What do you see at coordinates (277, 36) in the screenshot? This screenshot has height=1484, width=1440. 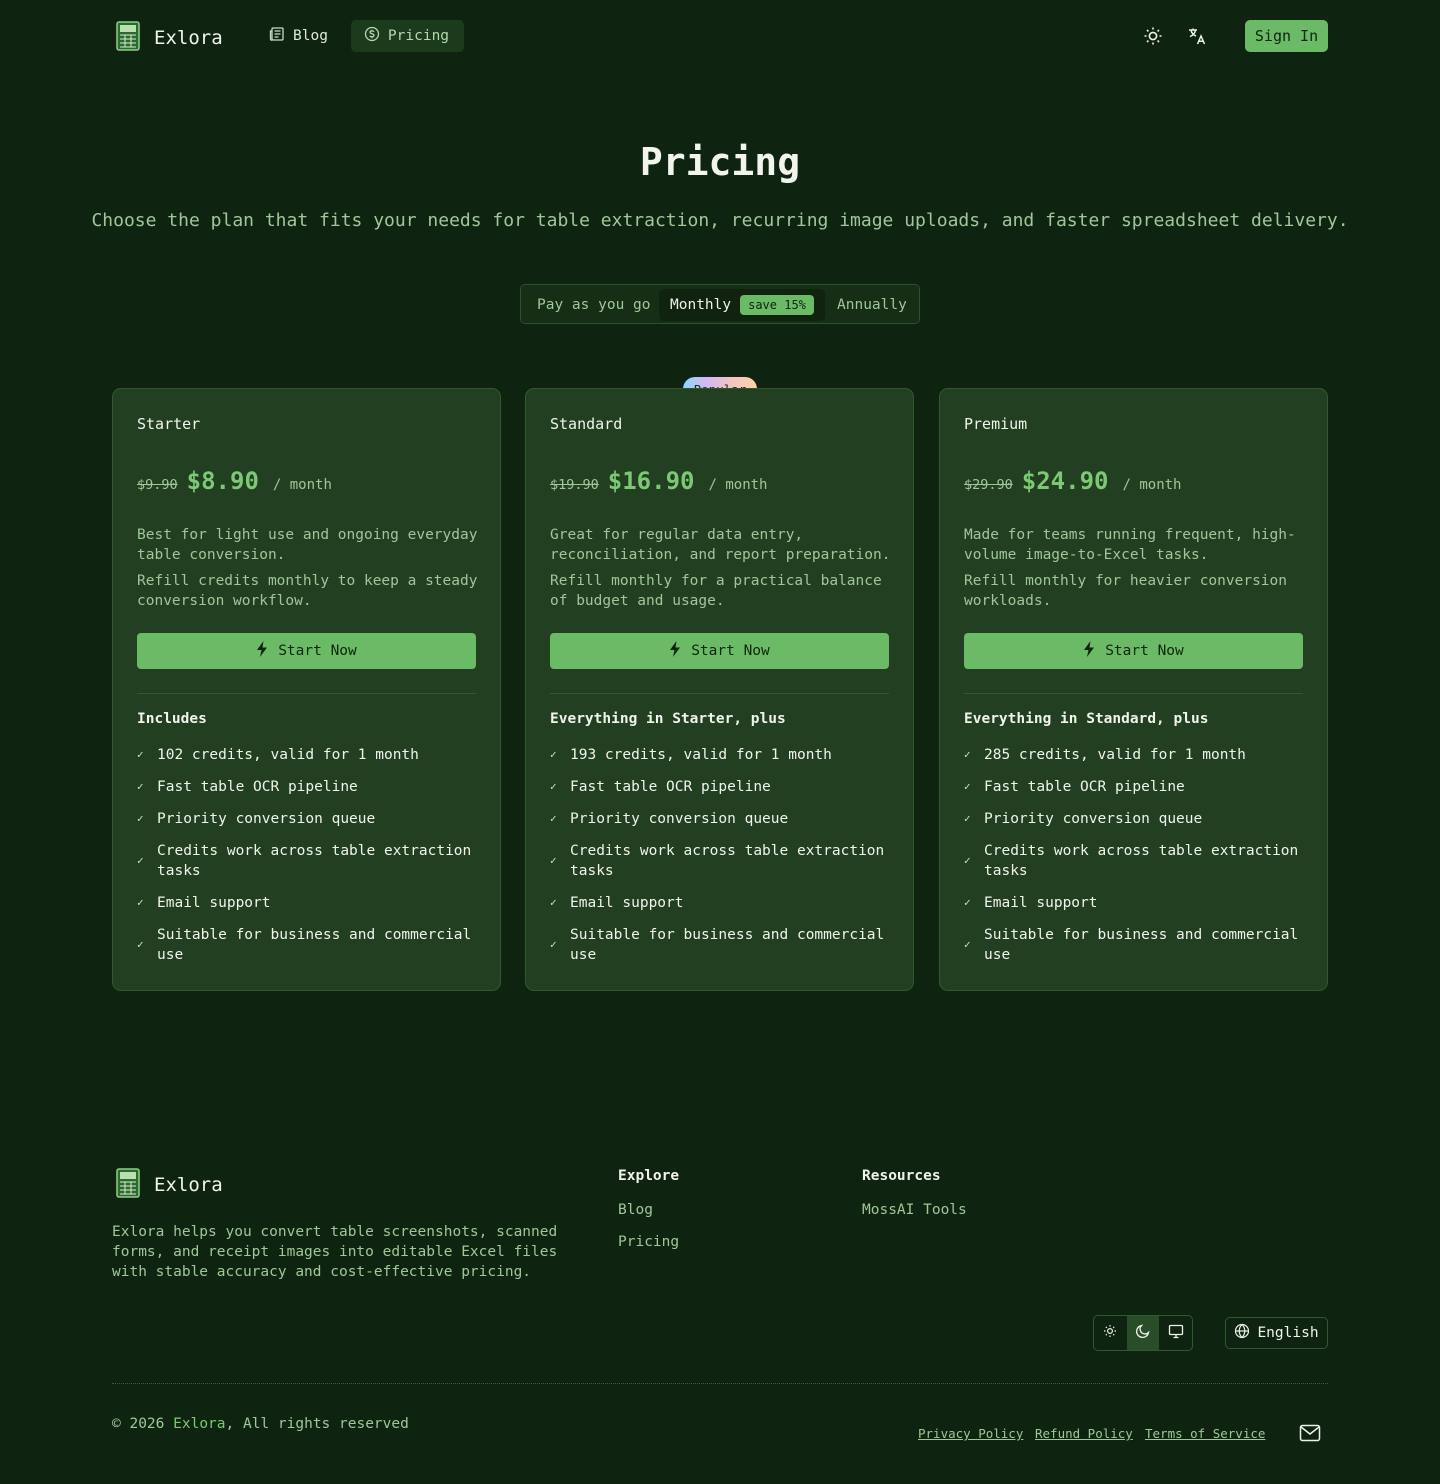 I see `newspaper-icon` at bounding box center [277, 36].